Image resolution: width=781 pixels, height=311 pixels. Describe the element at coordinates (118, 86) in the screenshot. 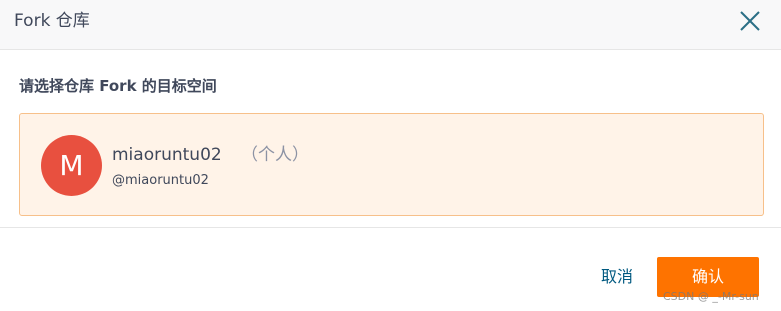

I see `section-label: 请选择仓库 Fork 的目标空间` at that location.